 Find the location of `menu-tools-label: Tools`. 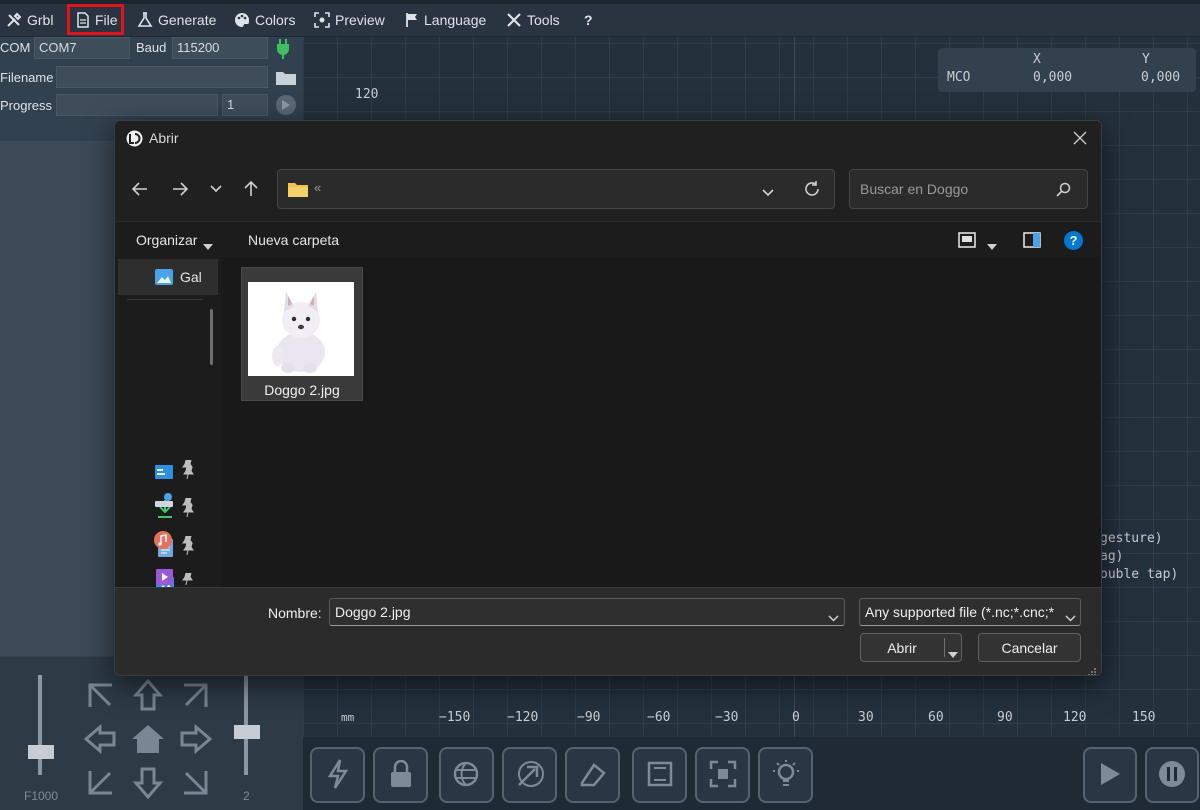

menu-tools-label: Tools is located at coordinates (543, 20).